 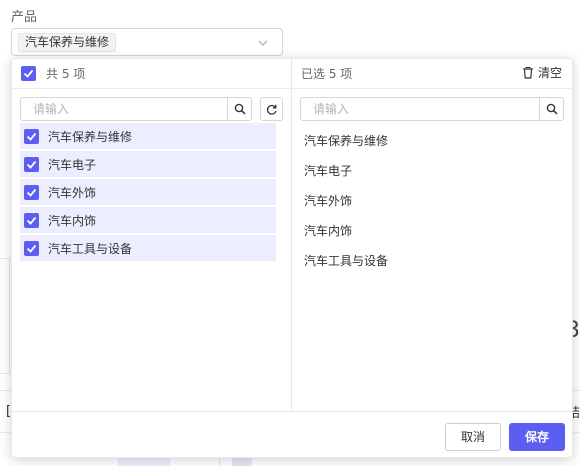 I want to click on selected-list-item: 汽车保养与维修, so click(x=346, y=146).